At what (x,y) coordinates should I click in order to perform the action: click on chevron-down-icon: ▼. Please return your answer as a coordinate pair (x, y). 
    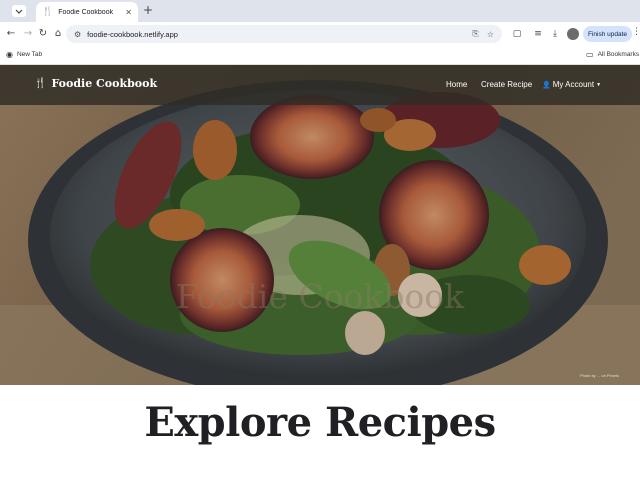
    Looking at the image, I should click on (599, 84).